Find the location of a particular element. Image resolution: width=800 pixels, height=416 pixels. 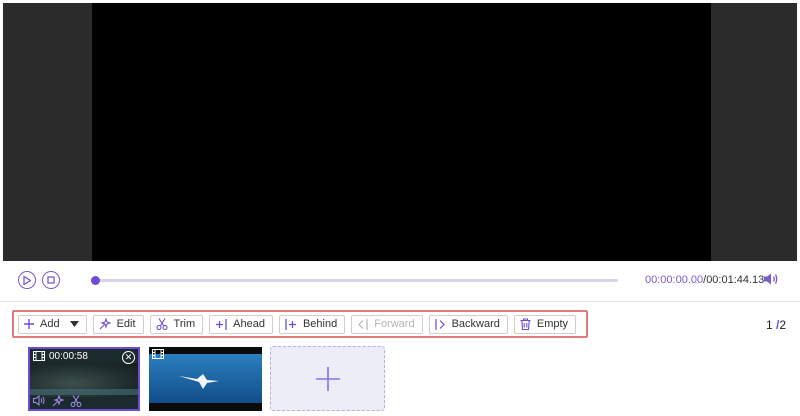

trim-button: Trim is located at coordinates (176, 324).